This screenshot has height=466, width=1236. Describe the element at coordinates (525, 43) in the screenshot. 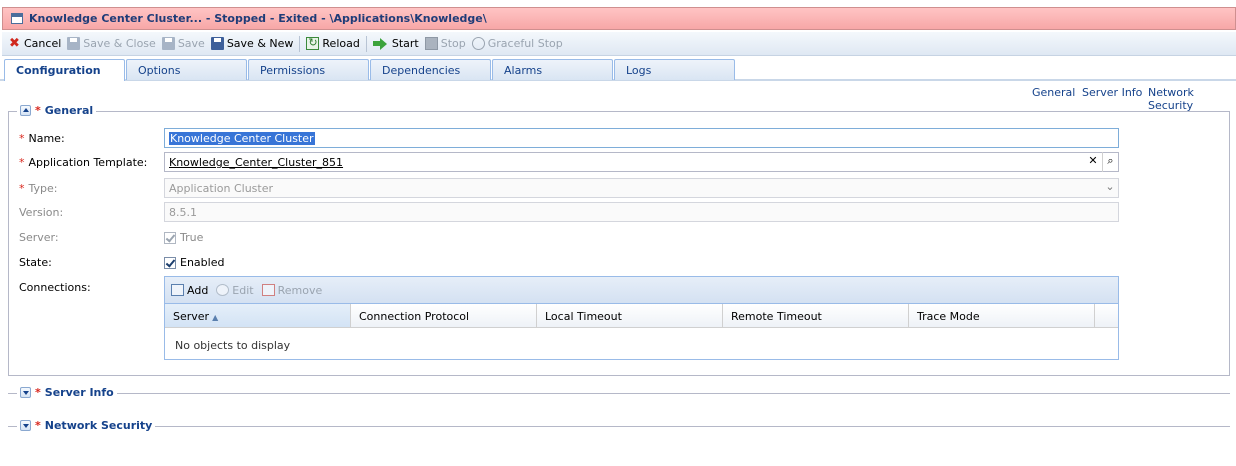

I see `graceful-stop-label: Graceful Stop` at that location.